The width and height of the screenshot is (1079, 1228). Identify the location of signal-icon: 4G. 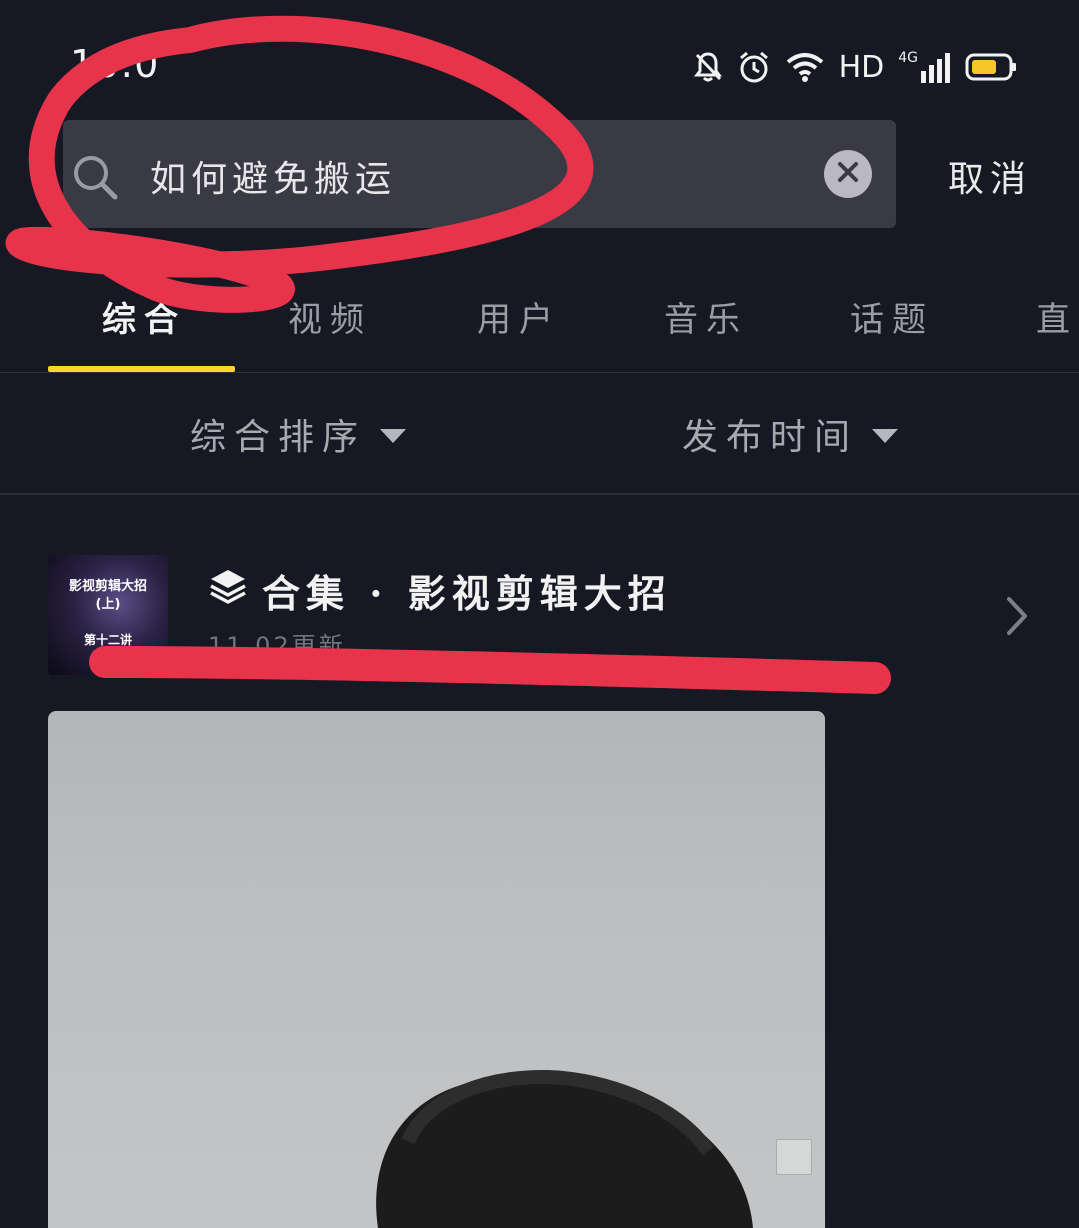
(924, 67).